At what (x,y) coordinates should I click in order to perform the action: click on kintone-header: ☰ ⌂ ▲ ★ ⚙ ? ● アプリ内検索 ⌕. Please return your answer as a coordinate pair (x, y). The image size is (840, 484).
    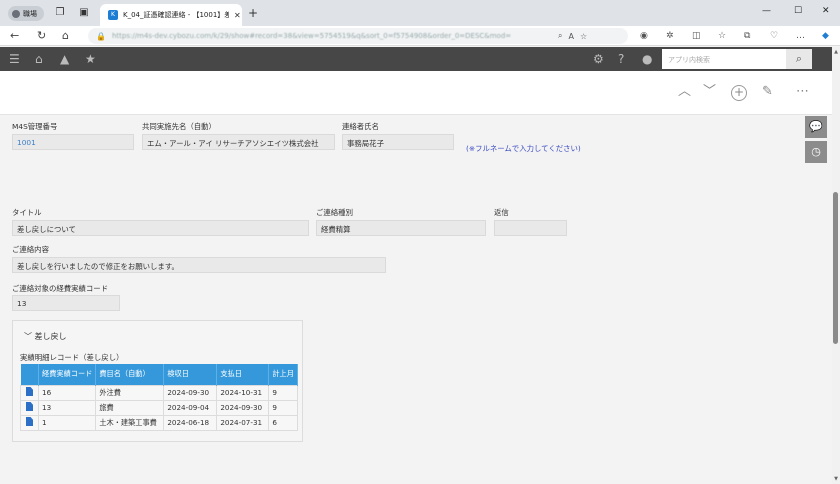
    Looking at the image, I should click on (416, 59).